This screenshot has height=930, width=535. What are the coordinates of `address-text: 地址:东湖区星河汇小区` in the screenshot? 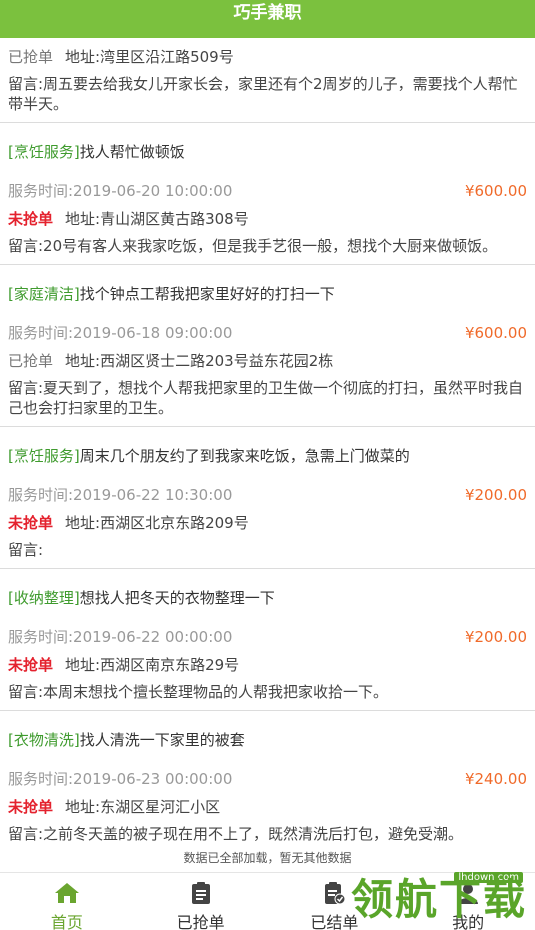 It's located at (143, 807).